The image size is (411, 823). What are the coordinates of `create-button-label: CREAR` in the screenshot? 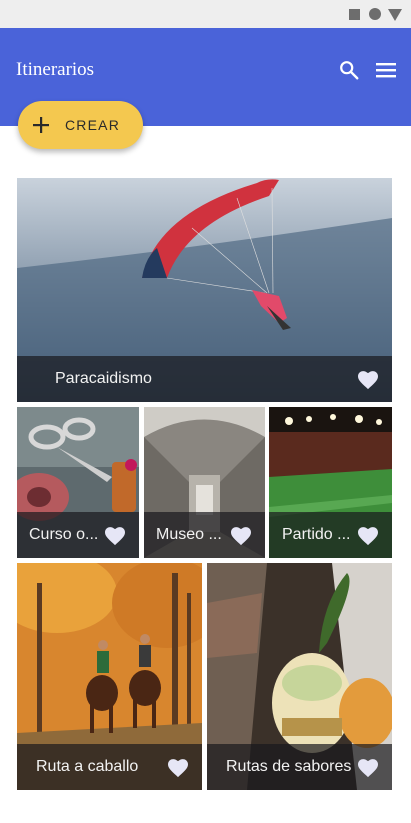 It's located at (93, 125).